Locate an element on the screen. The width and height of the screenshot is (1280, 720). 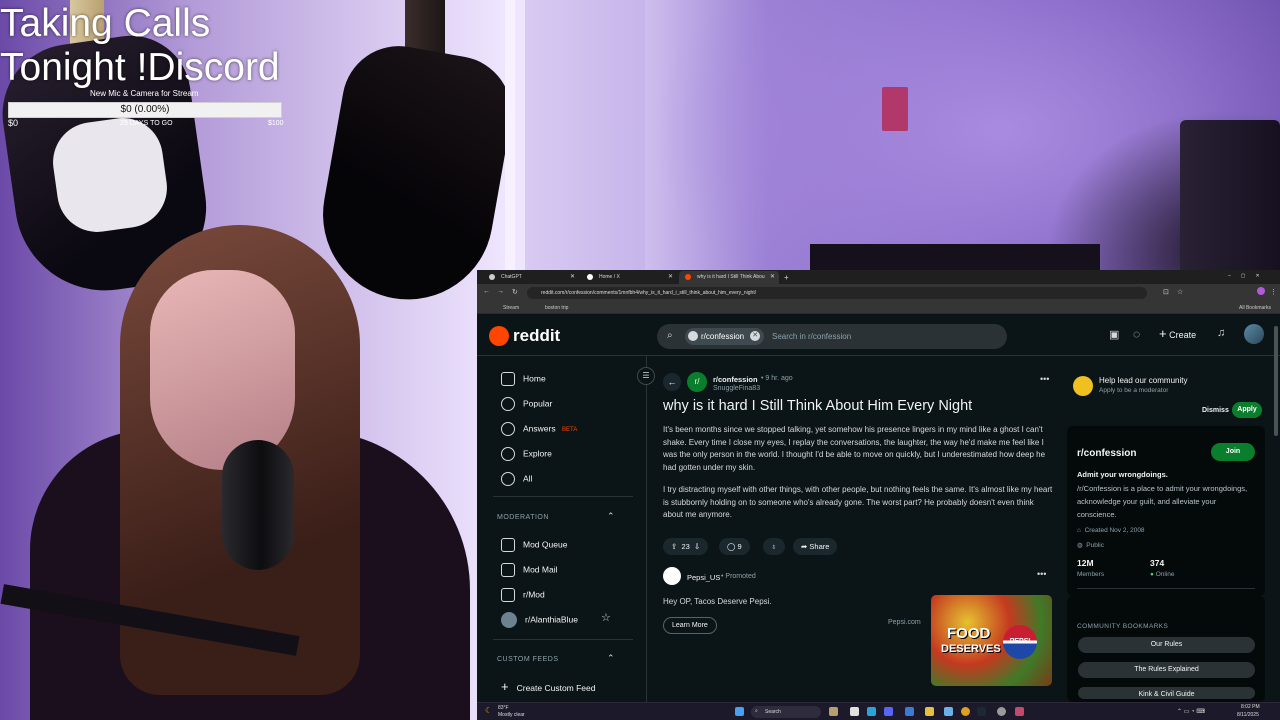
reload-icon: ↻ is located at coordinates (515, 292).